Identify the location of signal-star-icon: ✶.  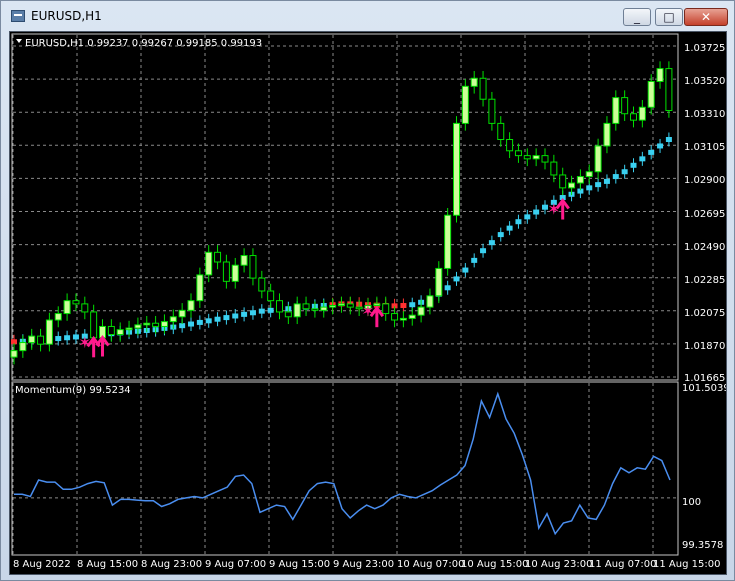
(553, 208).